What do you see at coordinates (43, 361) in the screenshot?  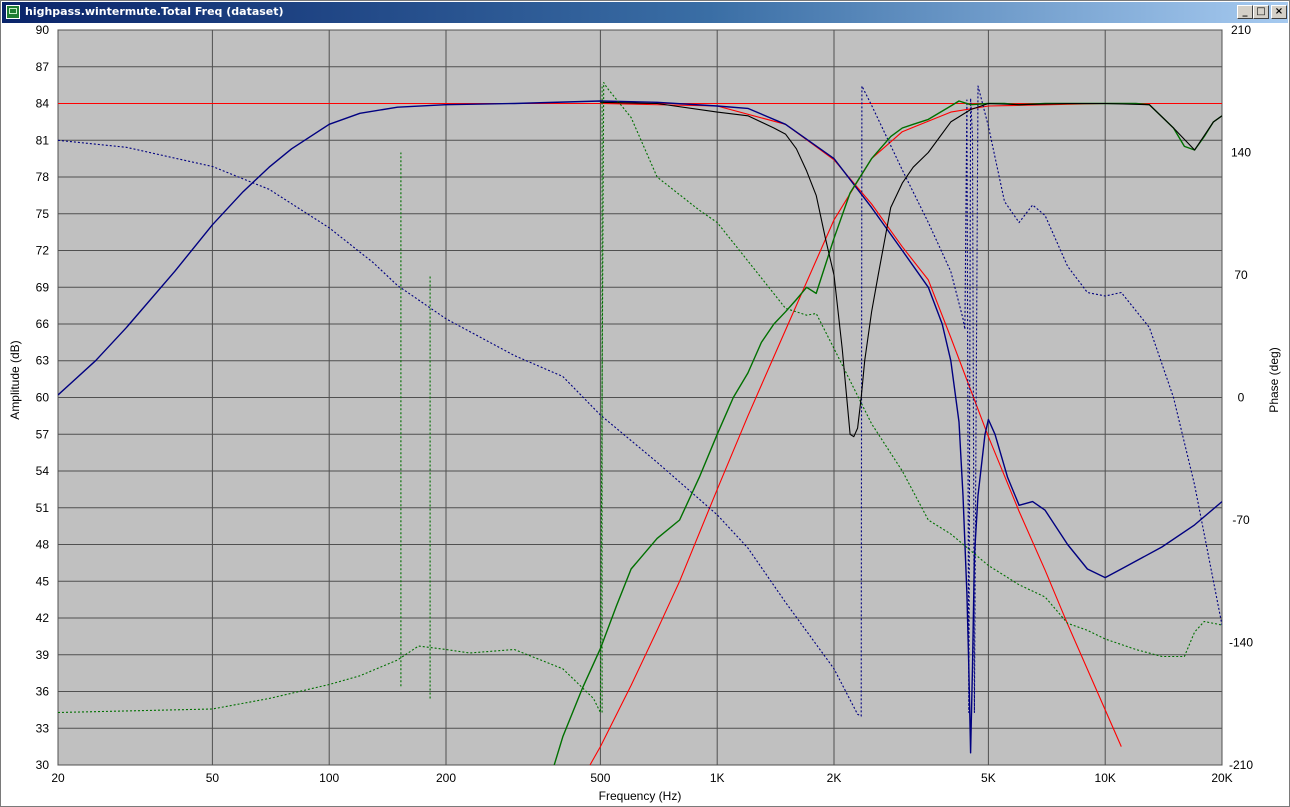 I see `y-tick-label: 63` at bounding box center [43, 361].